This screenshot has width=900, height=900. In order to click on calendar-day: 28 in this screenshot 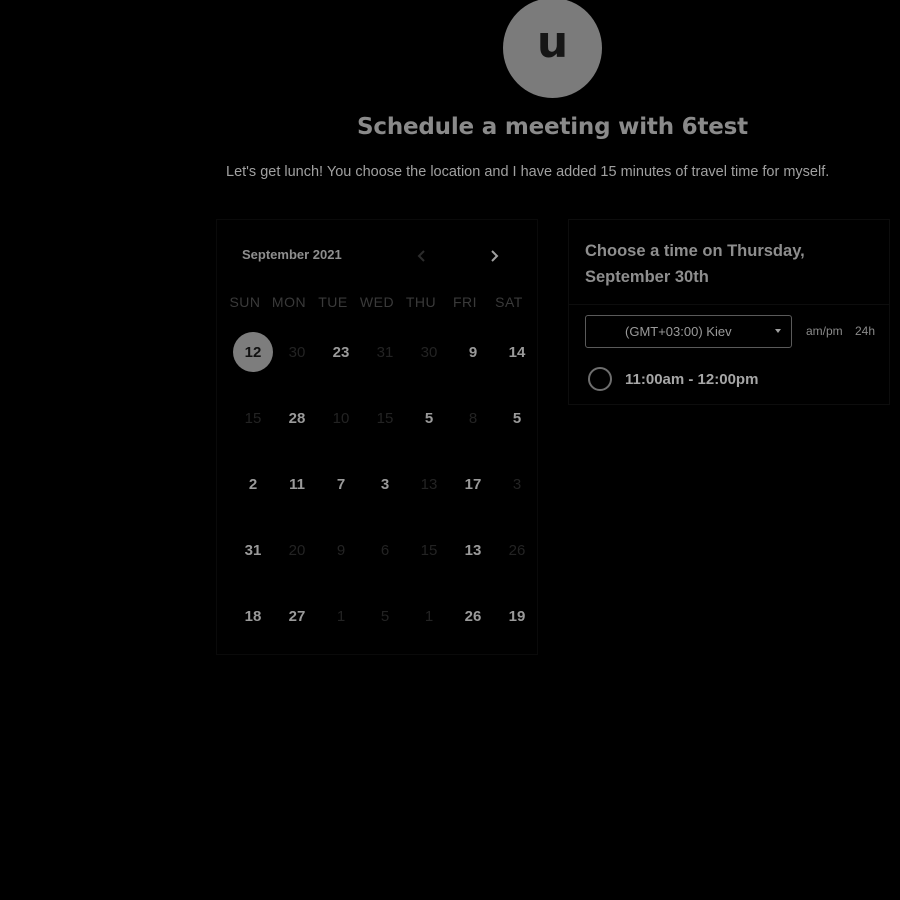, I will do `click(297, 418)`.